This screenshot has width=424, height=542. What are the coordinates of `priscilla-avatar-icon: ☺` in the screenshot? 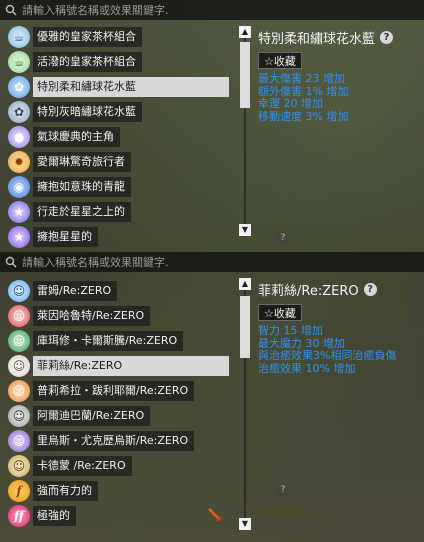 It's located at (19, 391).